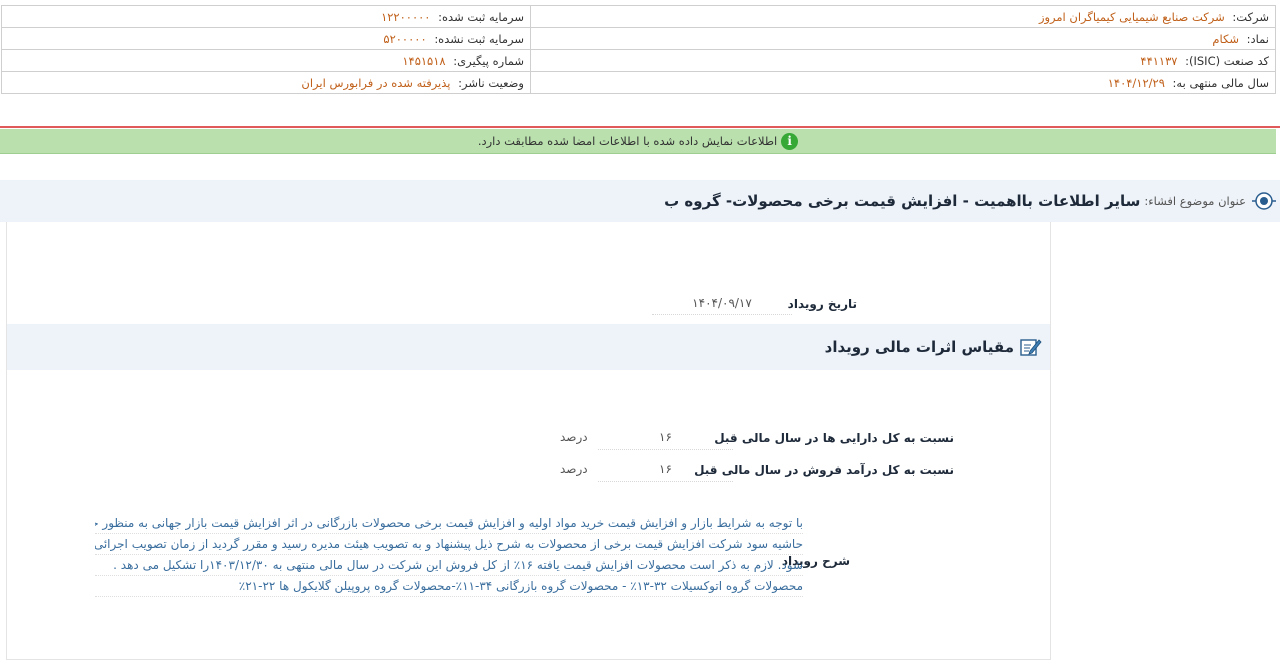  I want to click on publisher-status-value: پذیرفته شده در فرابورس ایران, so click(376, 82).